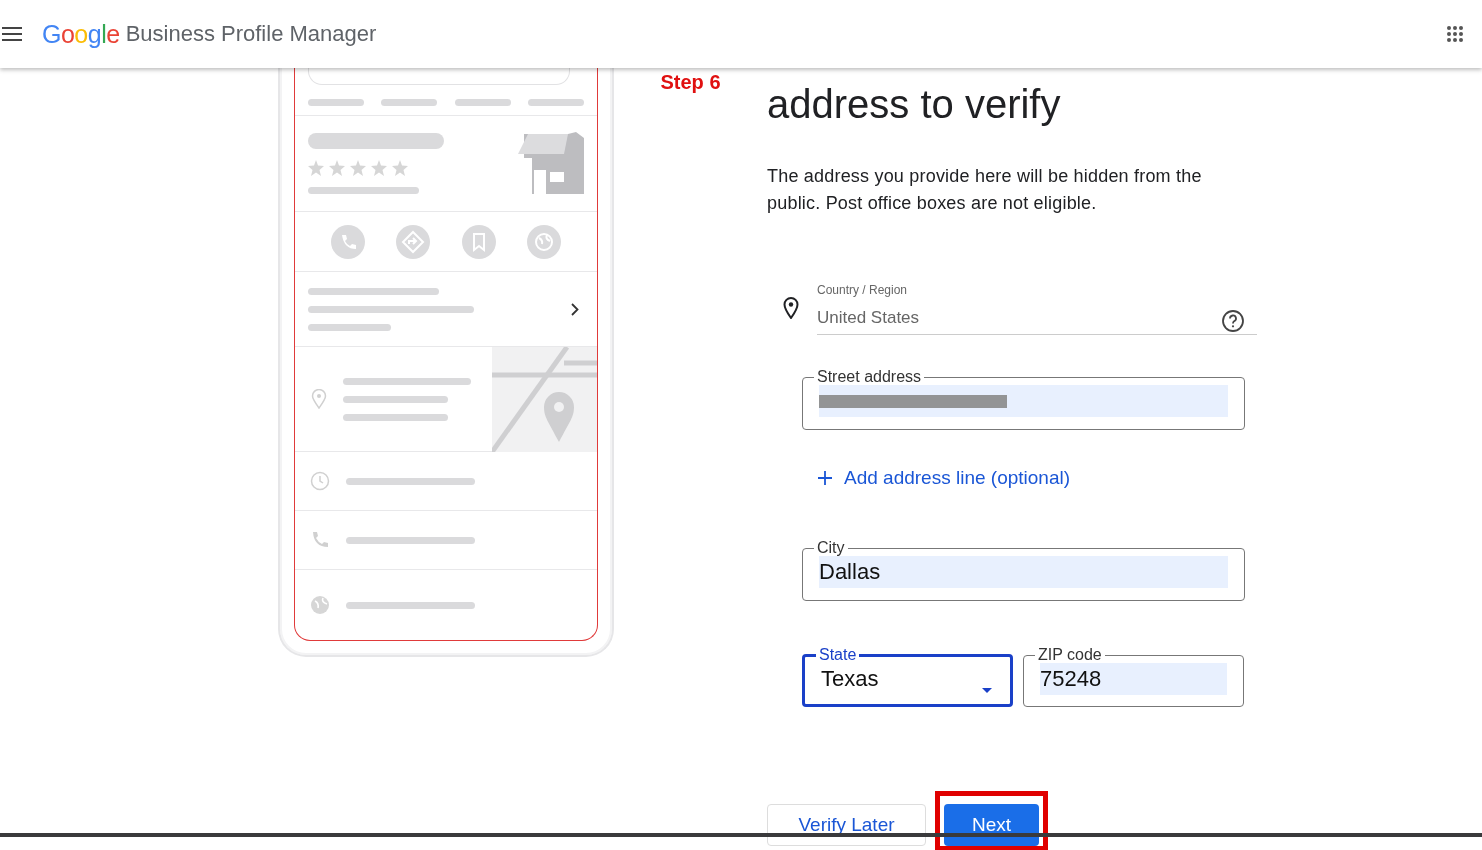  I want to click on city-field: City Dallas, so click(1023, 570).